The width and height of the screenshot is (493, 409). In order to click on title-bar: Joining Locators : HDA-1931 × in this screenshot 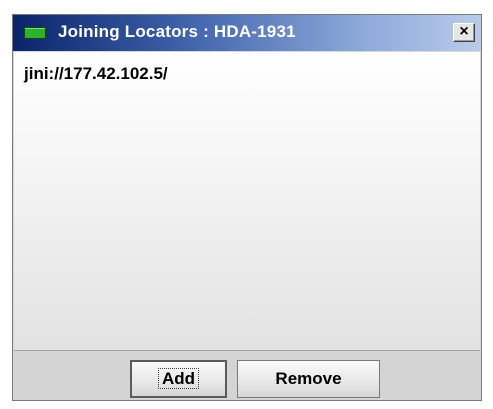, I will do `click(247, 33)`.